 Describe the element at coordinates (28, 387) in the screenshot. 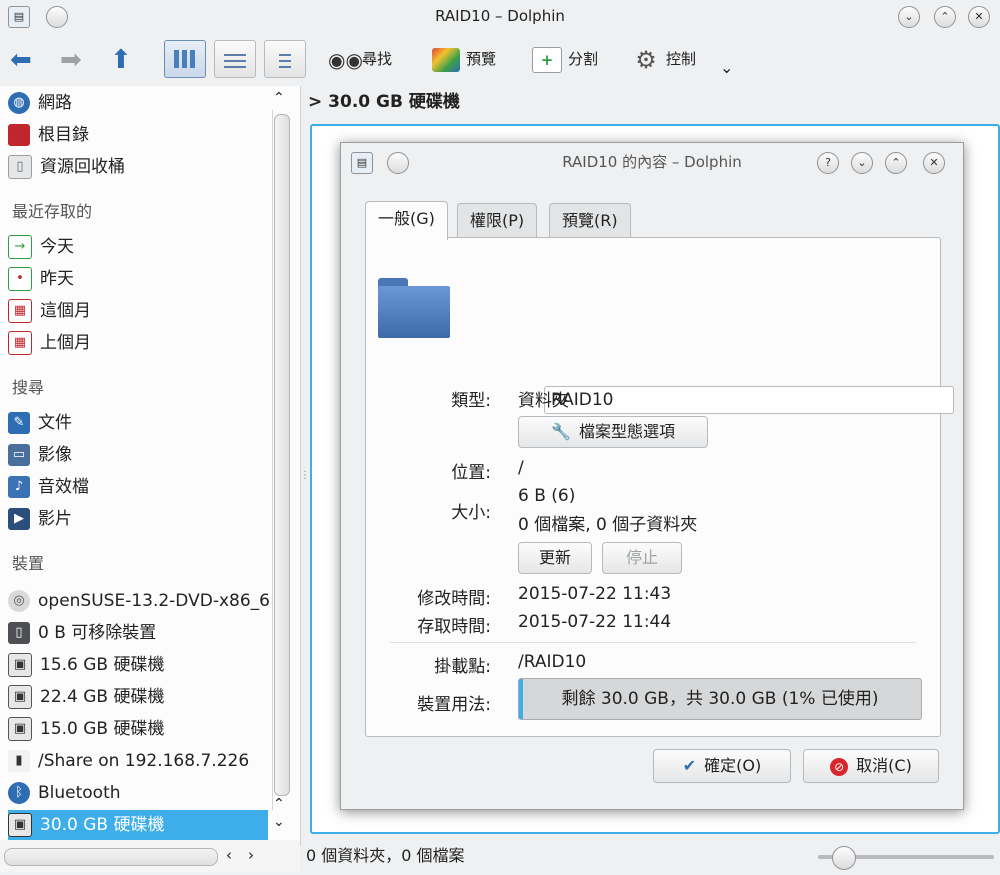

I see `sidebar-heading-search: 搜尋` at that location.